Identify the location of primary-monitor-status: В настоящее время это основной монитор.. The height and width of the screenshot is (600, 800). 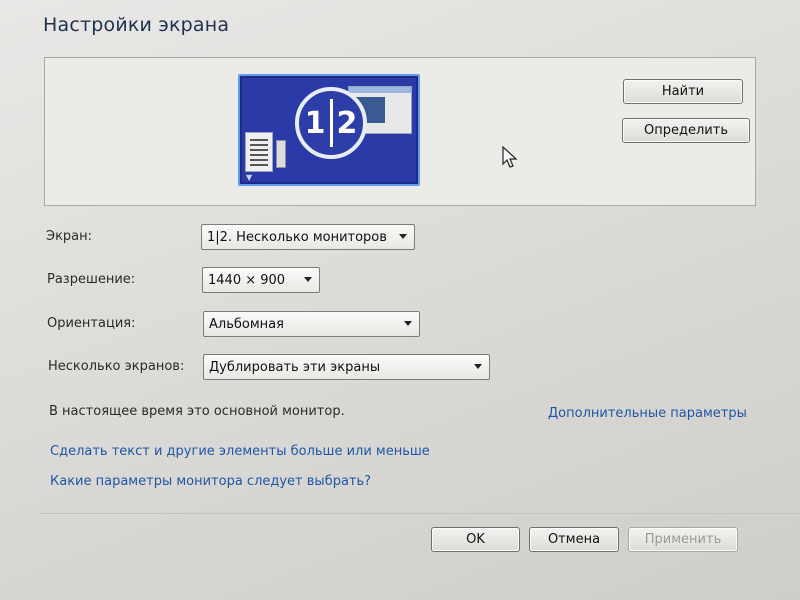
(197, 411).